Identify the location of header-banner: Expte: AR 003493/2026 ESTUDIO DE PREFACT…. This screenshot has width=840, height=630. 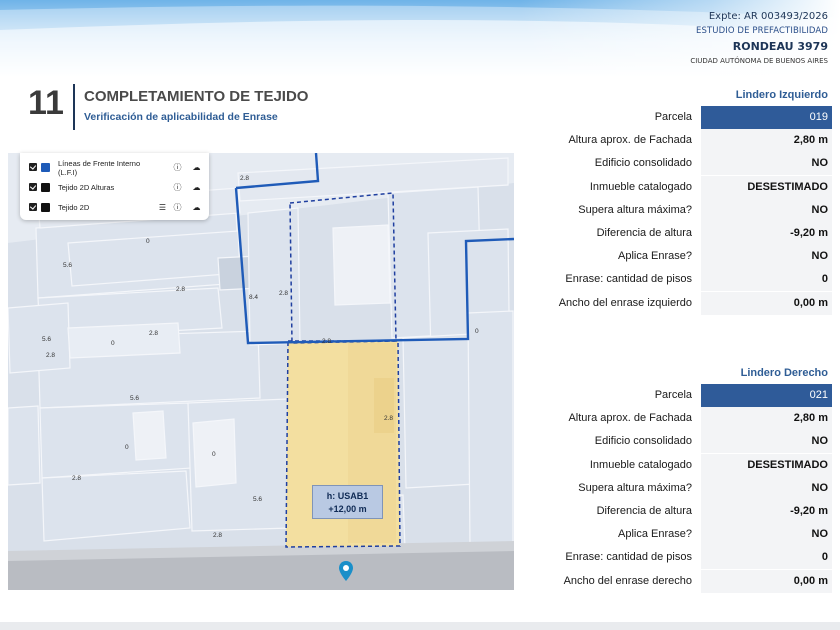
(420, 39).